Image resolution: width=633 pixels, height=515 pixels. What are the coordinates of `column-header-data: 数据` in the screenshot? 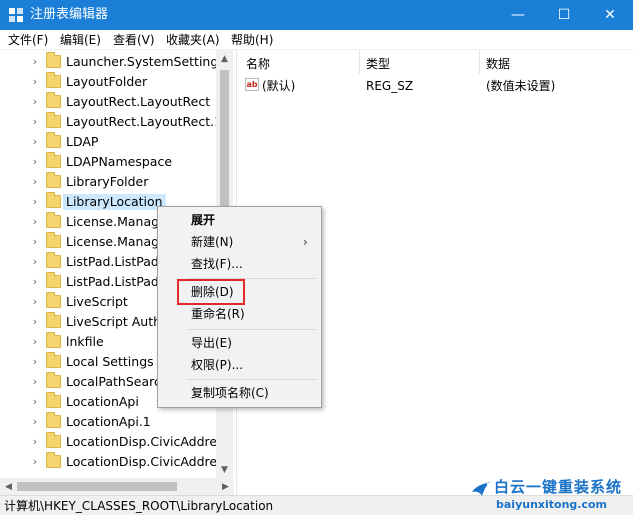 It's located at (498, 64).